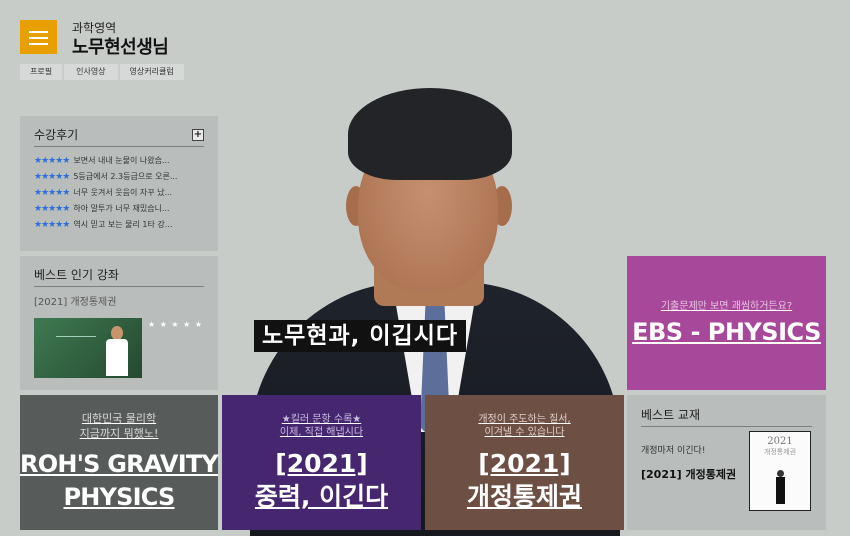 The image size is (850, 536). I want to click on promo-force-title-line: [2021], so click(321, 463).